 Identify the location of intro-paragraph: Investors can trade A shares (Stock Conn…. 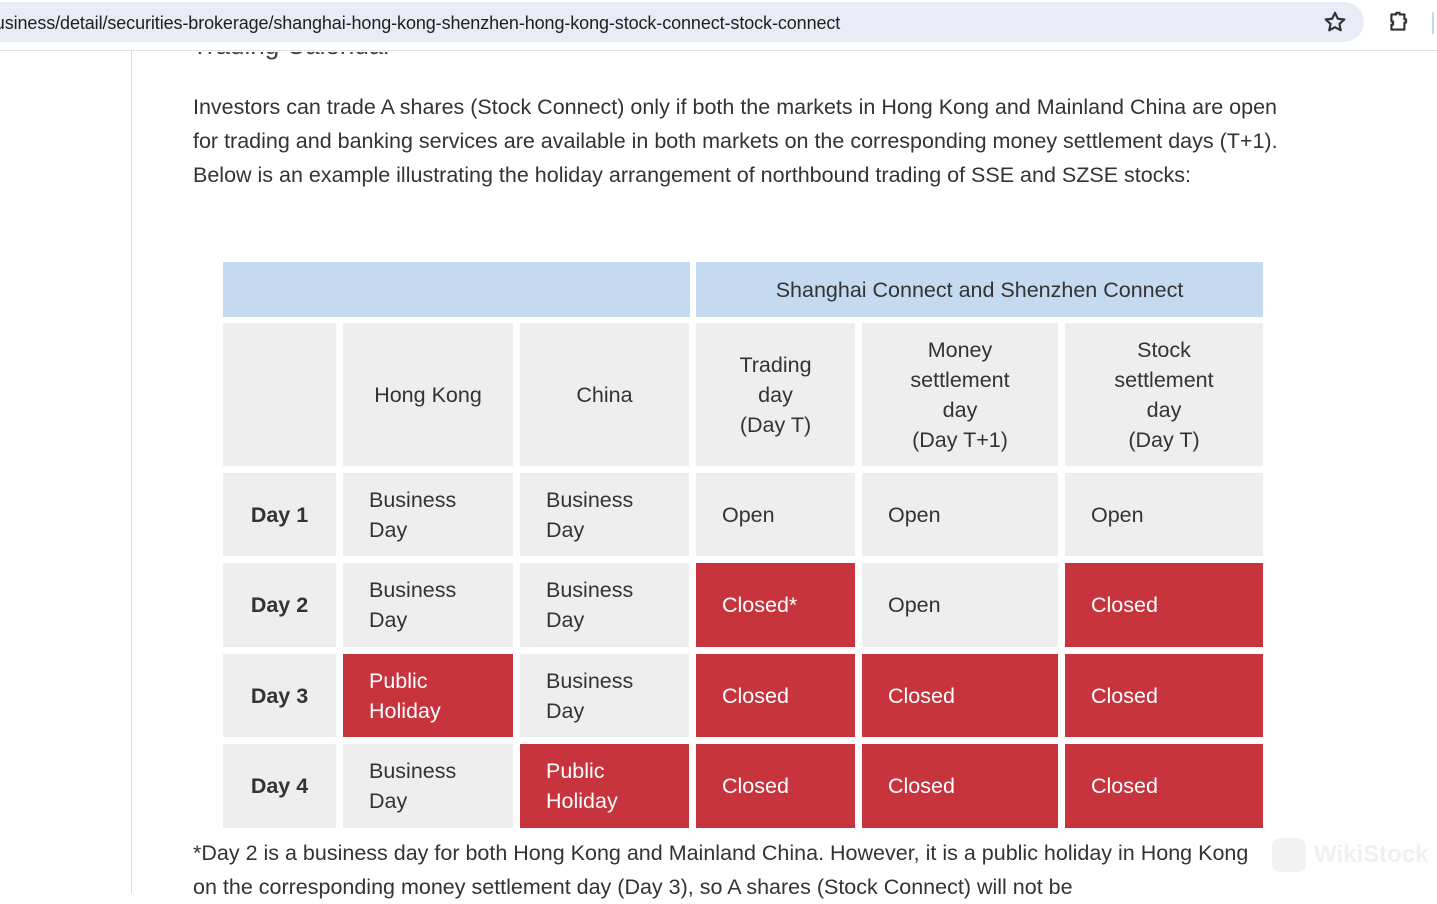
(735, 141).